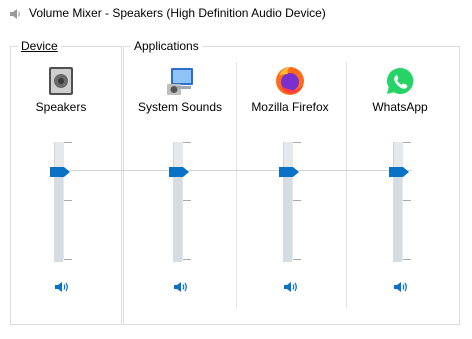 The image size is (472, 339). Describe the element at coordinates (39, 46) in the screenshot. I see `device-section-label: Device` at that location.